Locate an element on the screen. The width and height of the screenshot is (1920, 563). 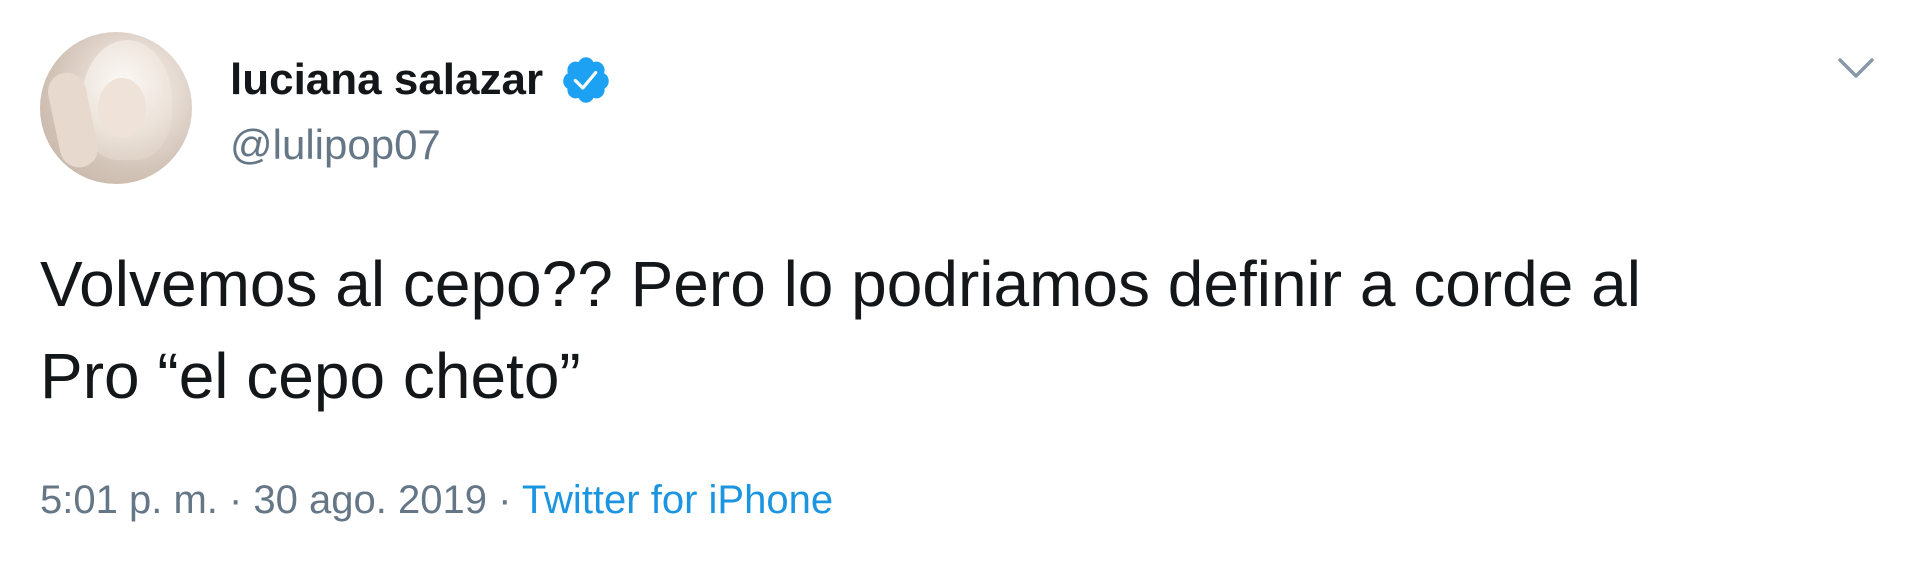
user-handle: @lulipop07 is located at coordinates (335, 145).